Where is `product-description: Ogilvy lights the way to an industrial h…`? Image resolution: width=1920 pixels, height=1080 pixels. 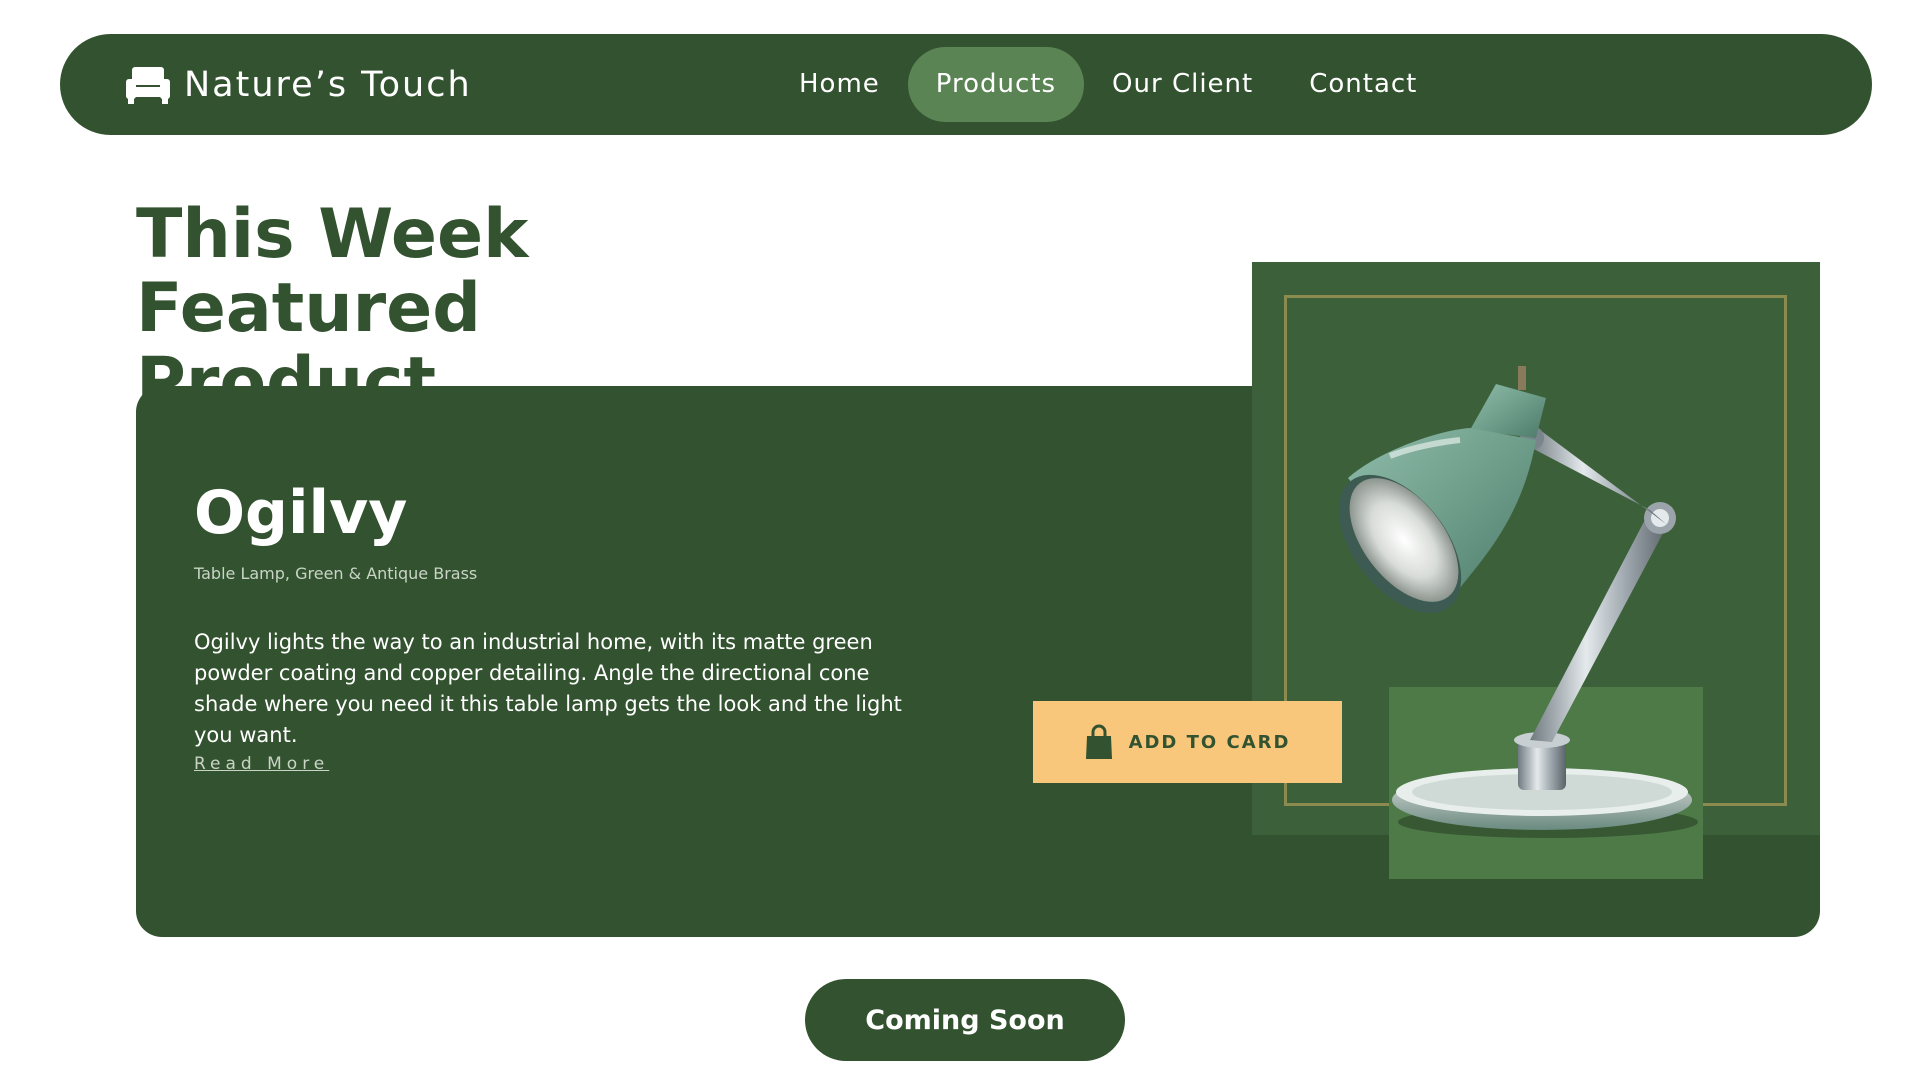 product-description: Ogilvy lights the way to an industrial h… is located at coordinates (548, 688).